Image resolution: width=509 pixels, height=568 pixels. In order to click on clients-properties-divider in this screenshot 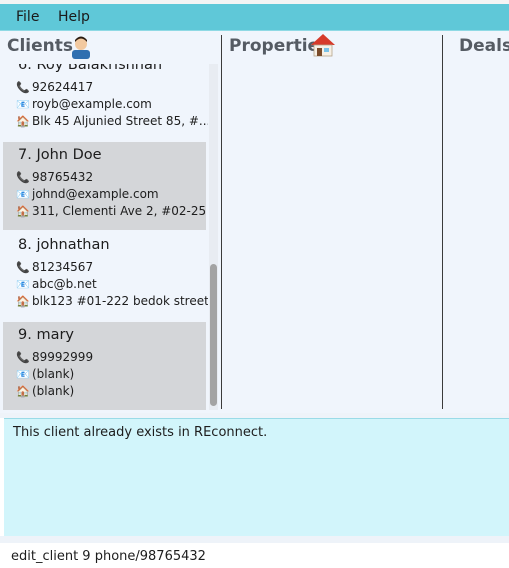, I will do `click(221, 222)`.